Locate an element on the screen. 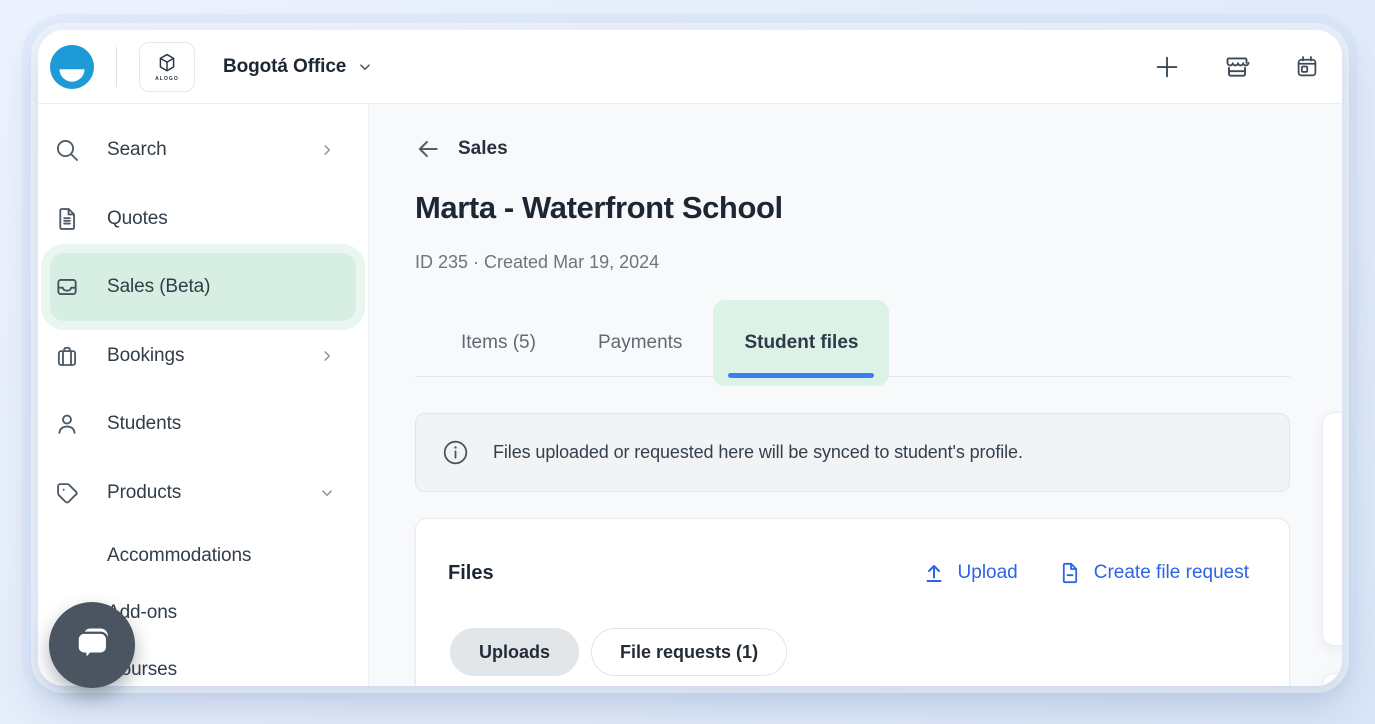  agency-logo-label: ALOGO is located at coordinates (167, 78).